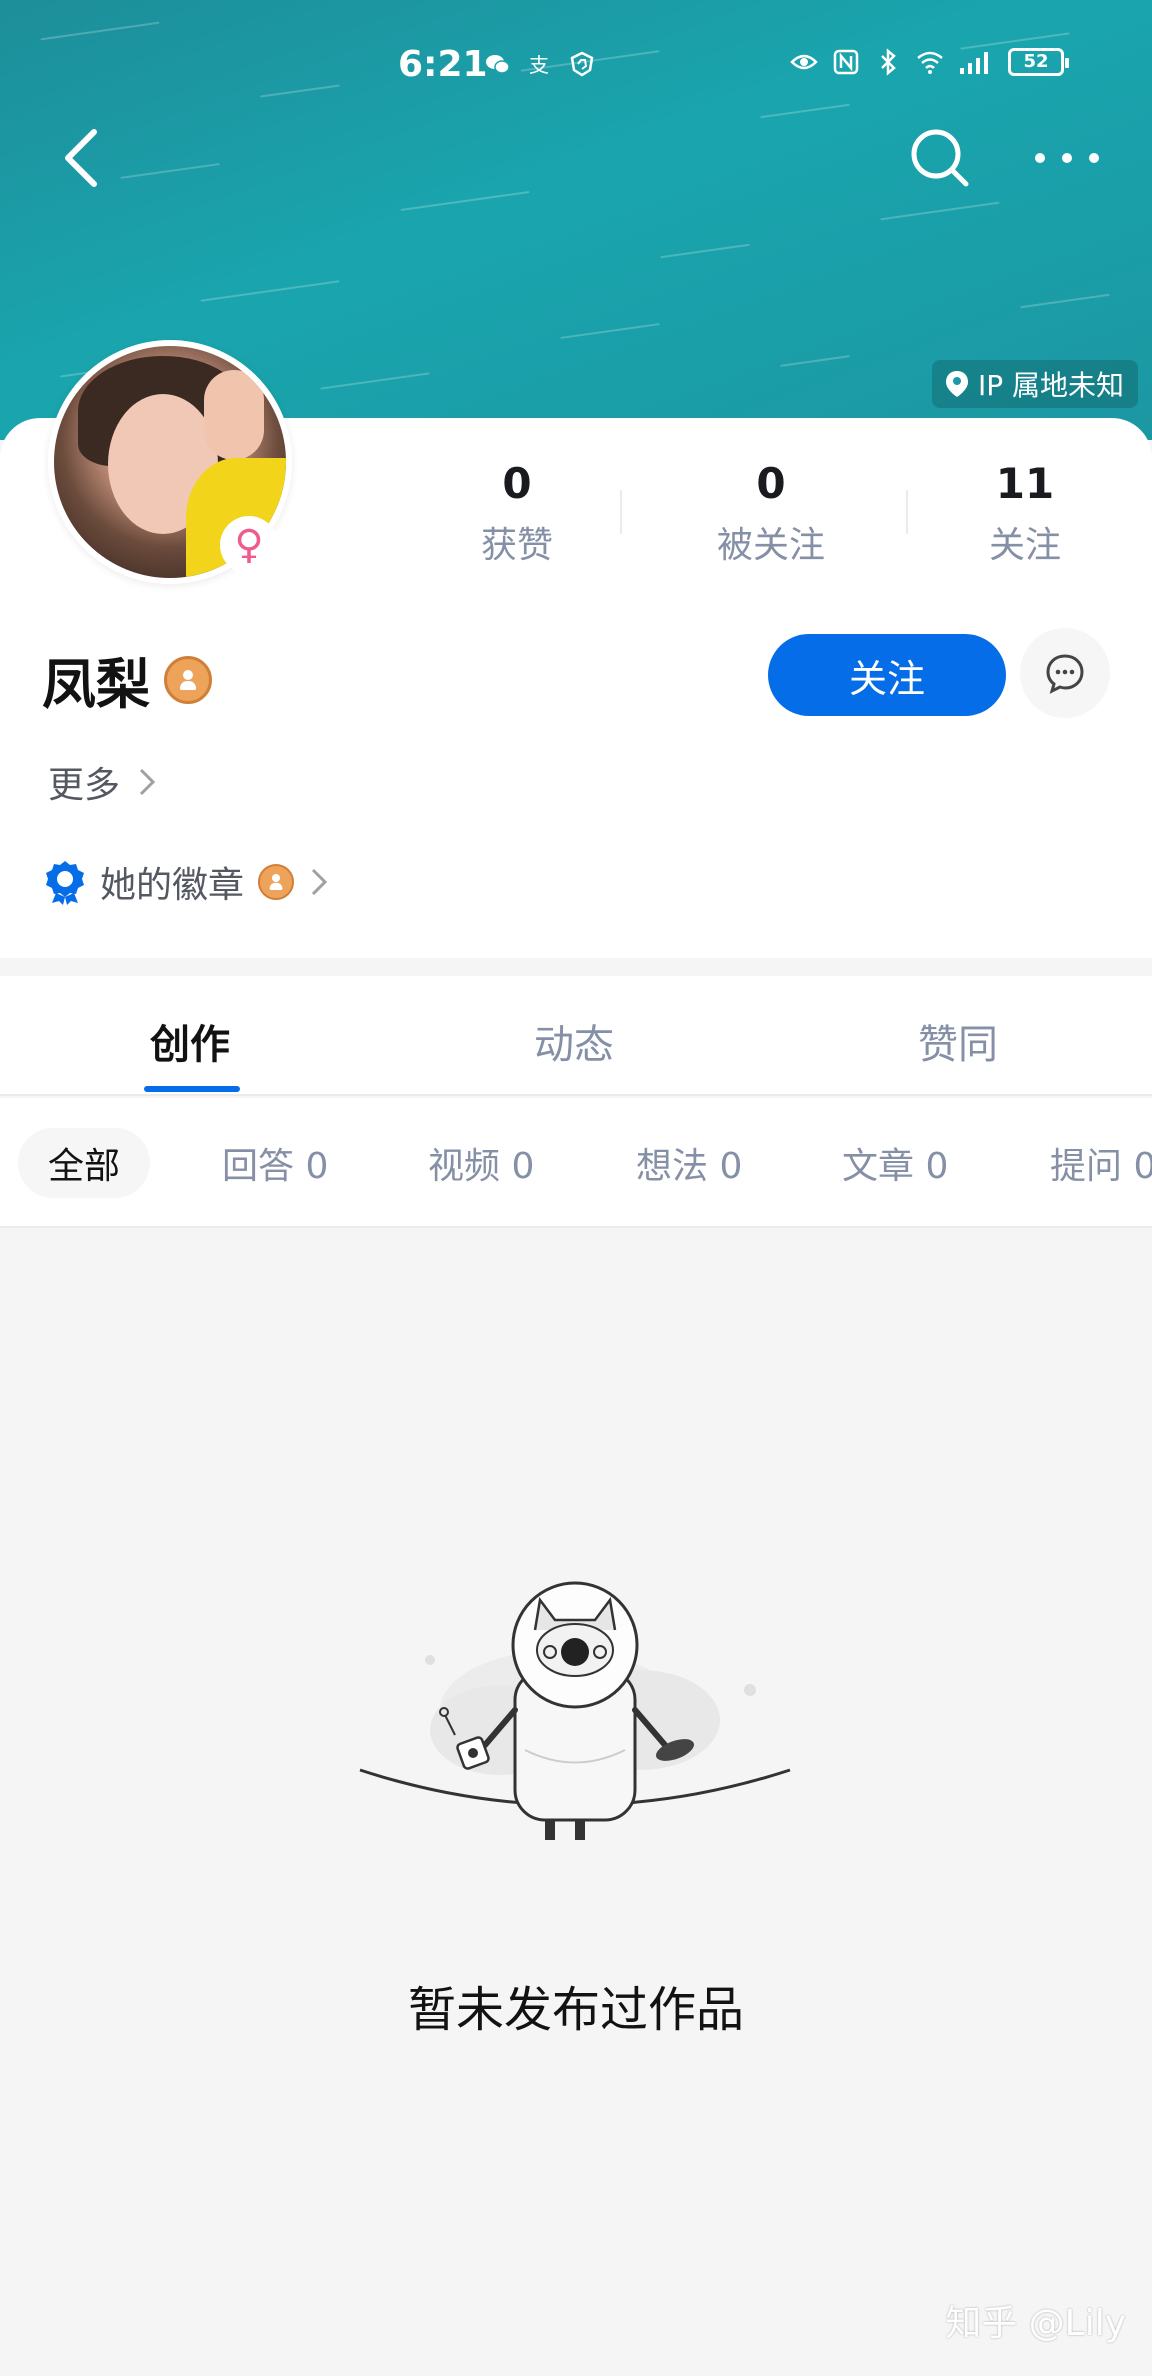  Describe the element at coordinates (190, 1041) in the screenshot. I see `tab-creations: 创作` at that location.